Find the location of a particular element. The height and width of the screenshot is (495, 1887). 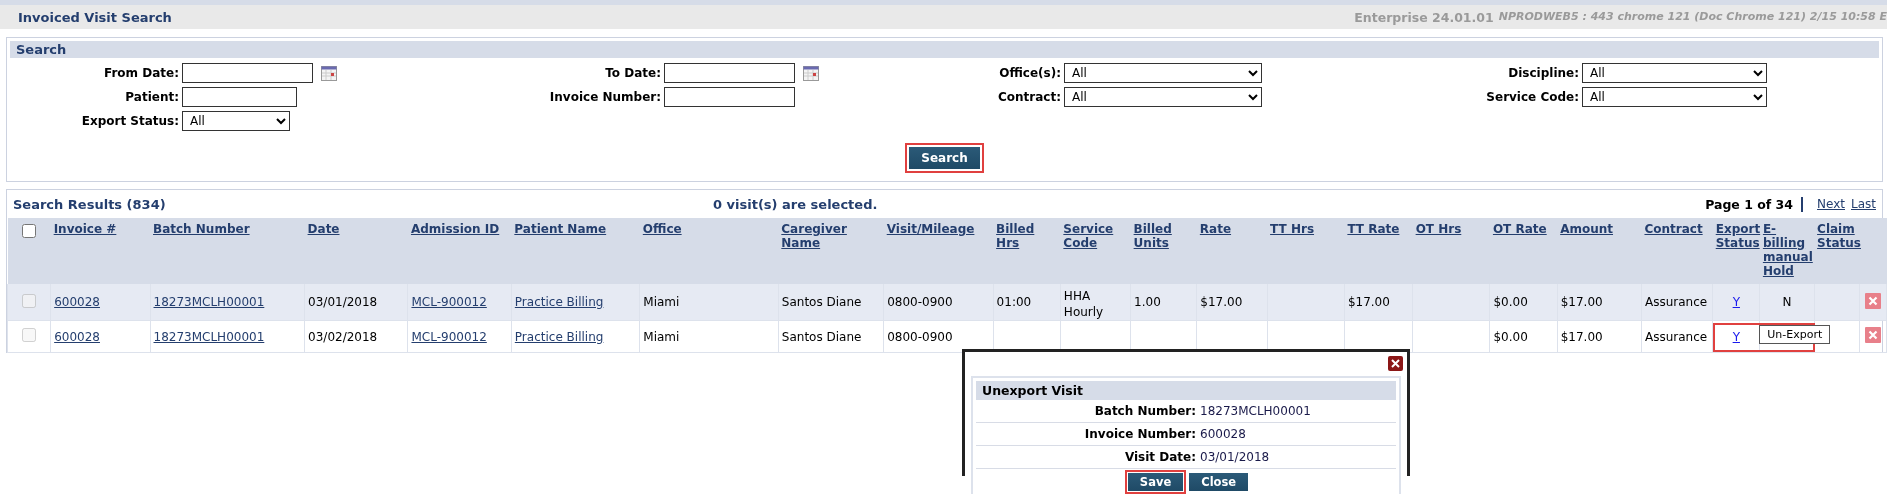

field-value: 03/01/2018 is located at coordinates (1235, 457).